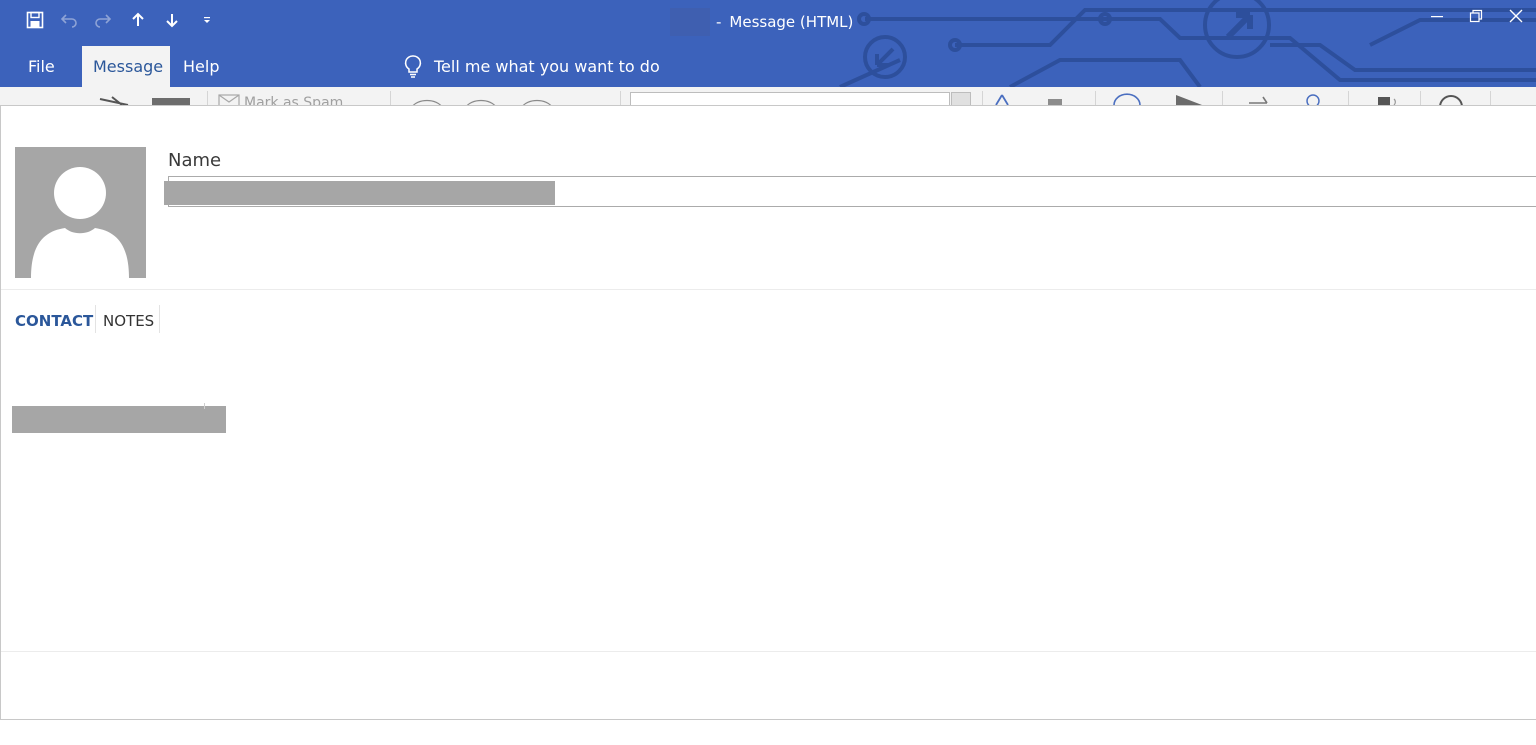  What do you see at coordinates (791, 22) in the screenshot?
I see `window-title: Message (HTML)` at bounding box center [791, 22].